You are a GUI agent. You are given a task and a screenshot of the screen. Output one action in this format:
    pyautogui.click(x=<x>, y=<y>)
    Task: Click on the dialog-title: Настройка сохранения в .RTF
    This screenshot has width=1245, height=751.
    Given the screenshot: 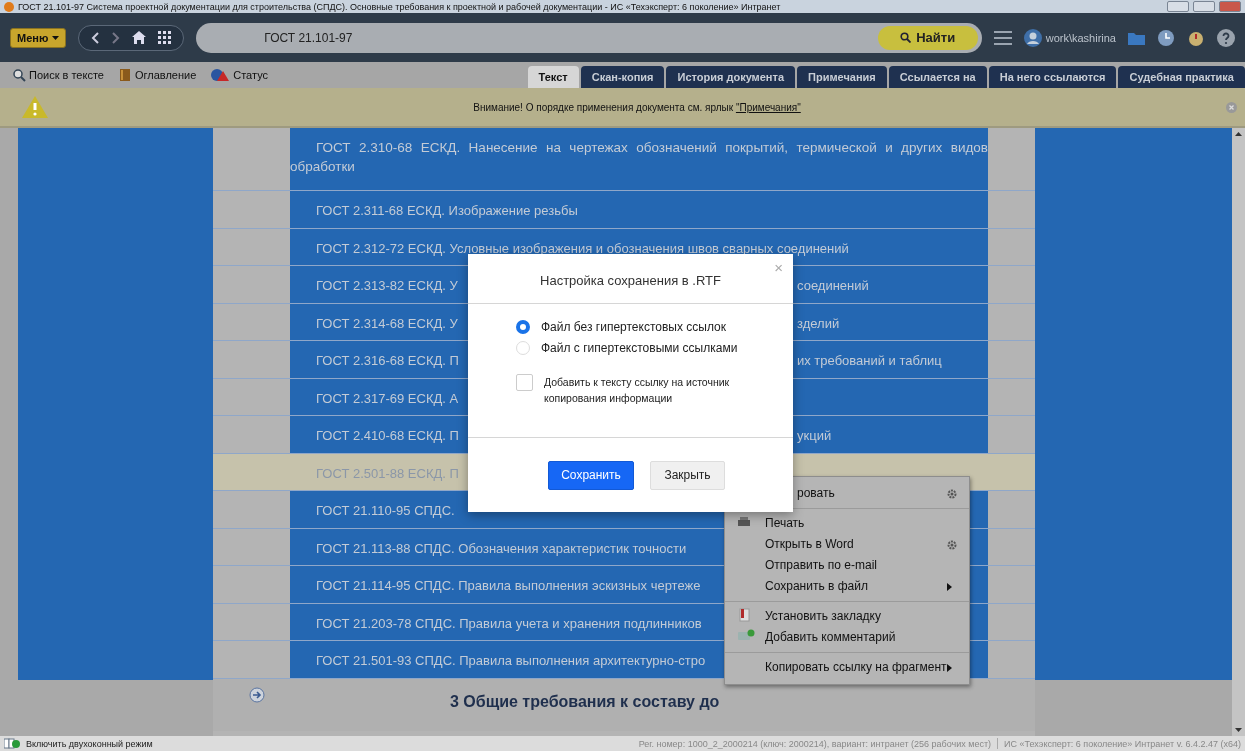 What is the action you would take?
    pyautogui.click(x=630, y=280)
    